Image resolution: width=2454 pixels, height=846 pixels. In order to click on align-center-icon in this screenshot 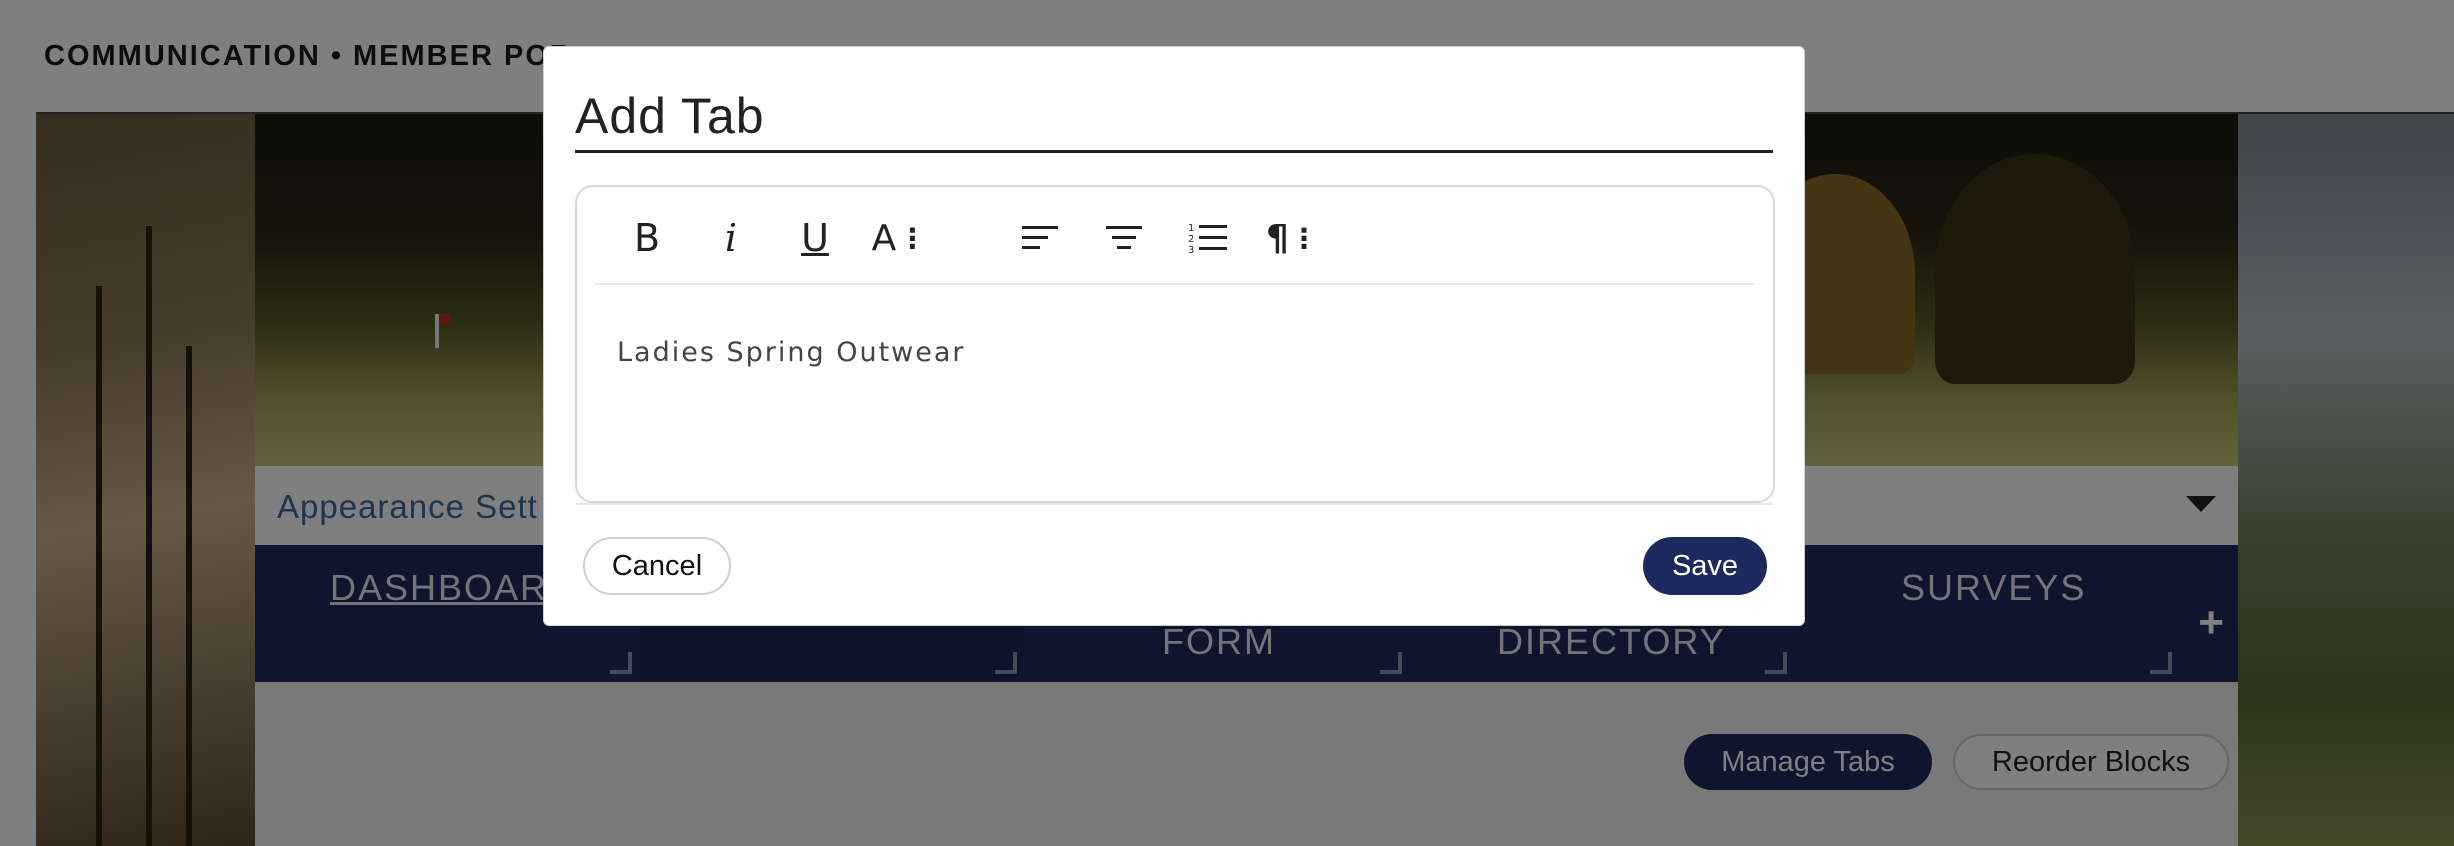, I will do `click(1124, 238)`.